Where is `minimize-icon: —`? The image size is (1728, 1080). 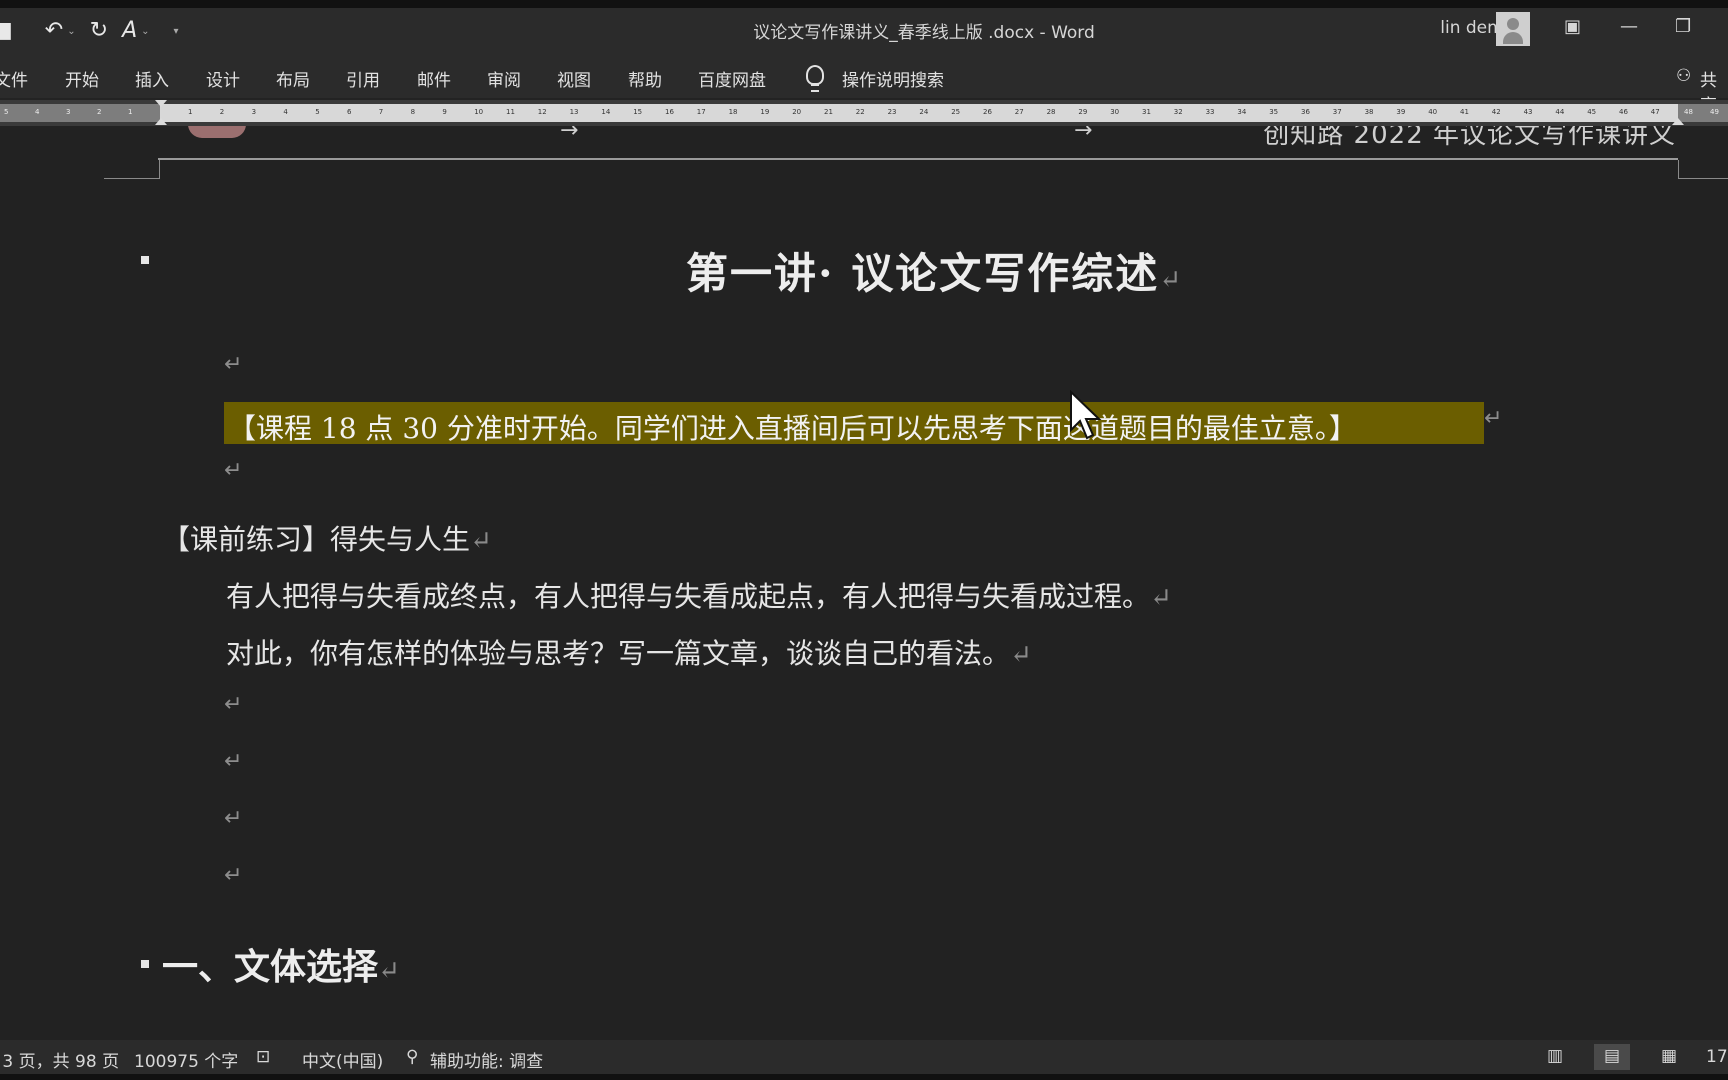 minimize-icon: — is located at coordinates (1629, 26).